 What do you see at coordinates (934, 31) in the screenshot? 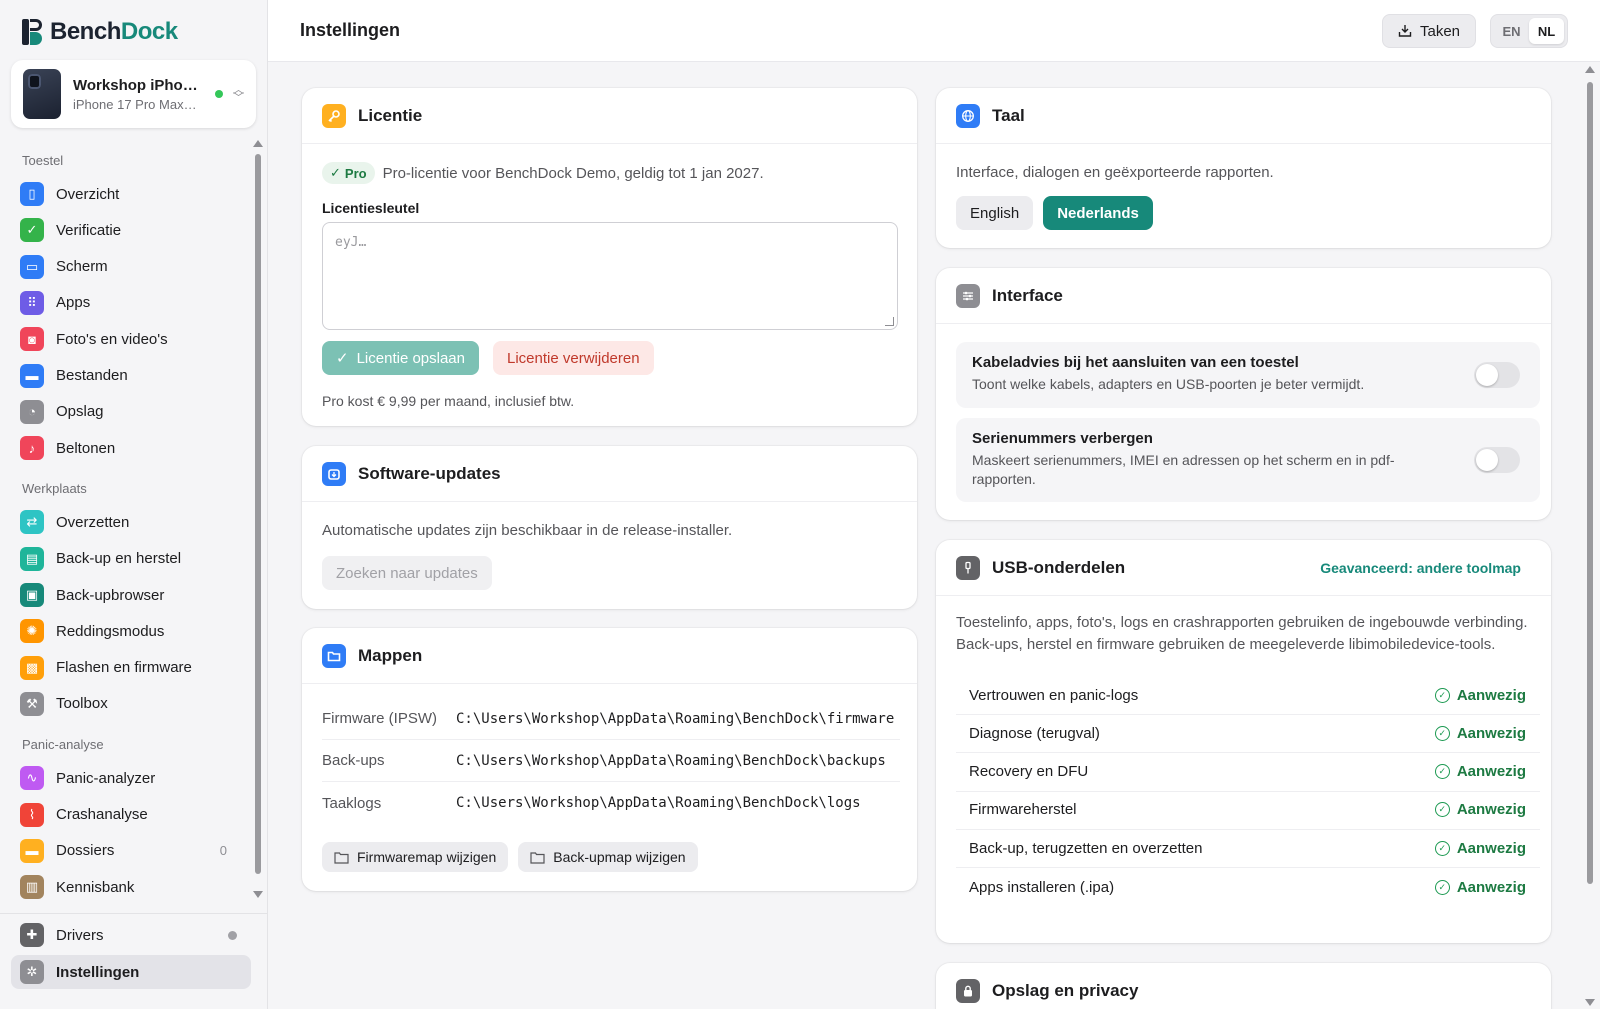
I see `top-header: Instellingen Taken EN NL` at bounding box center [934, 31].